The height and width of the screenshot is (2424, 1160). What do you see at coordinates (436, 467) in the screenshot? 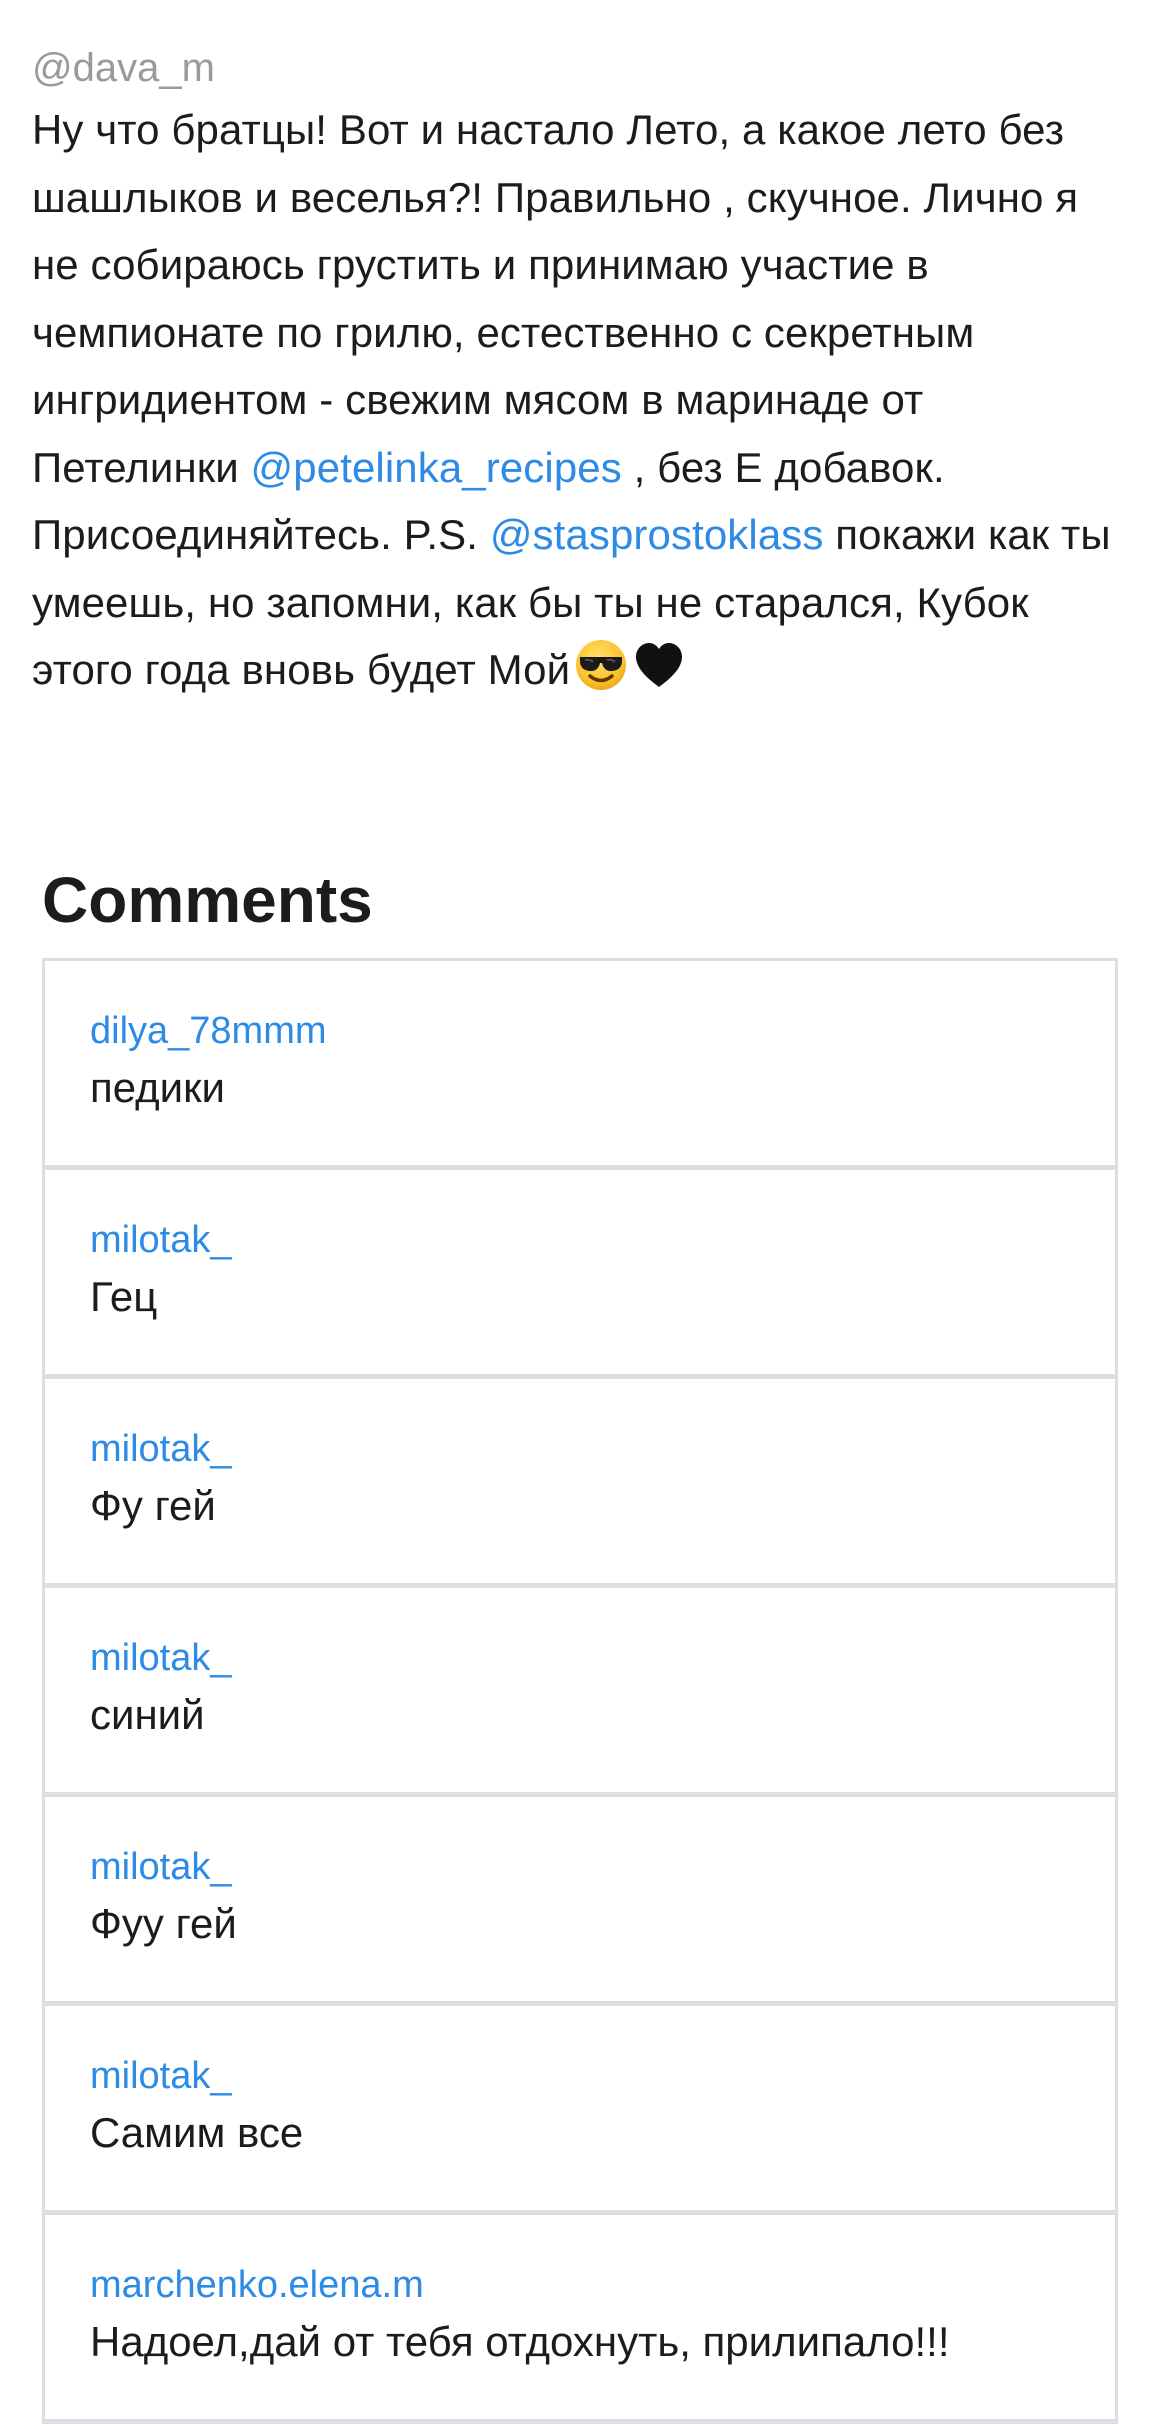
I see `mention-petelinka-link: @petelinka_recipes` at bounding box center [436, 467].